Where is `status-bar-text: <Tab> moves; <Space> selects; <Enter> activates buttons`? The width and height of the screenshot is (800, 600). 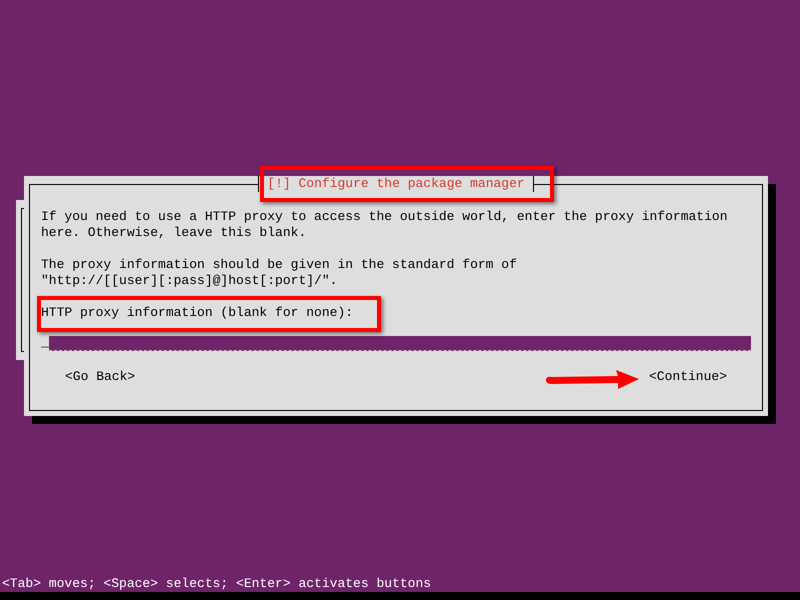 status-bar-text: <Tab> moves; <Space> selects; <Enter> activates buttons is located at coordinates (216, 583).